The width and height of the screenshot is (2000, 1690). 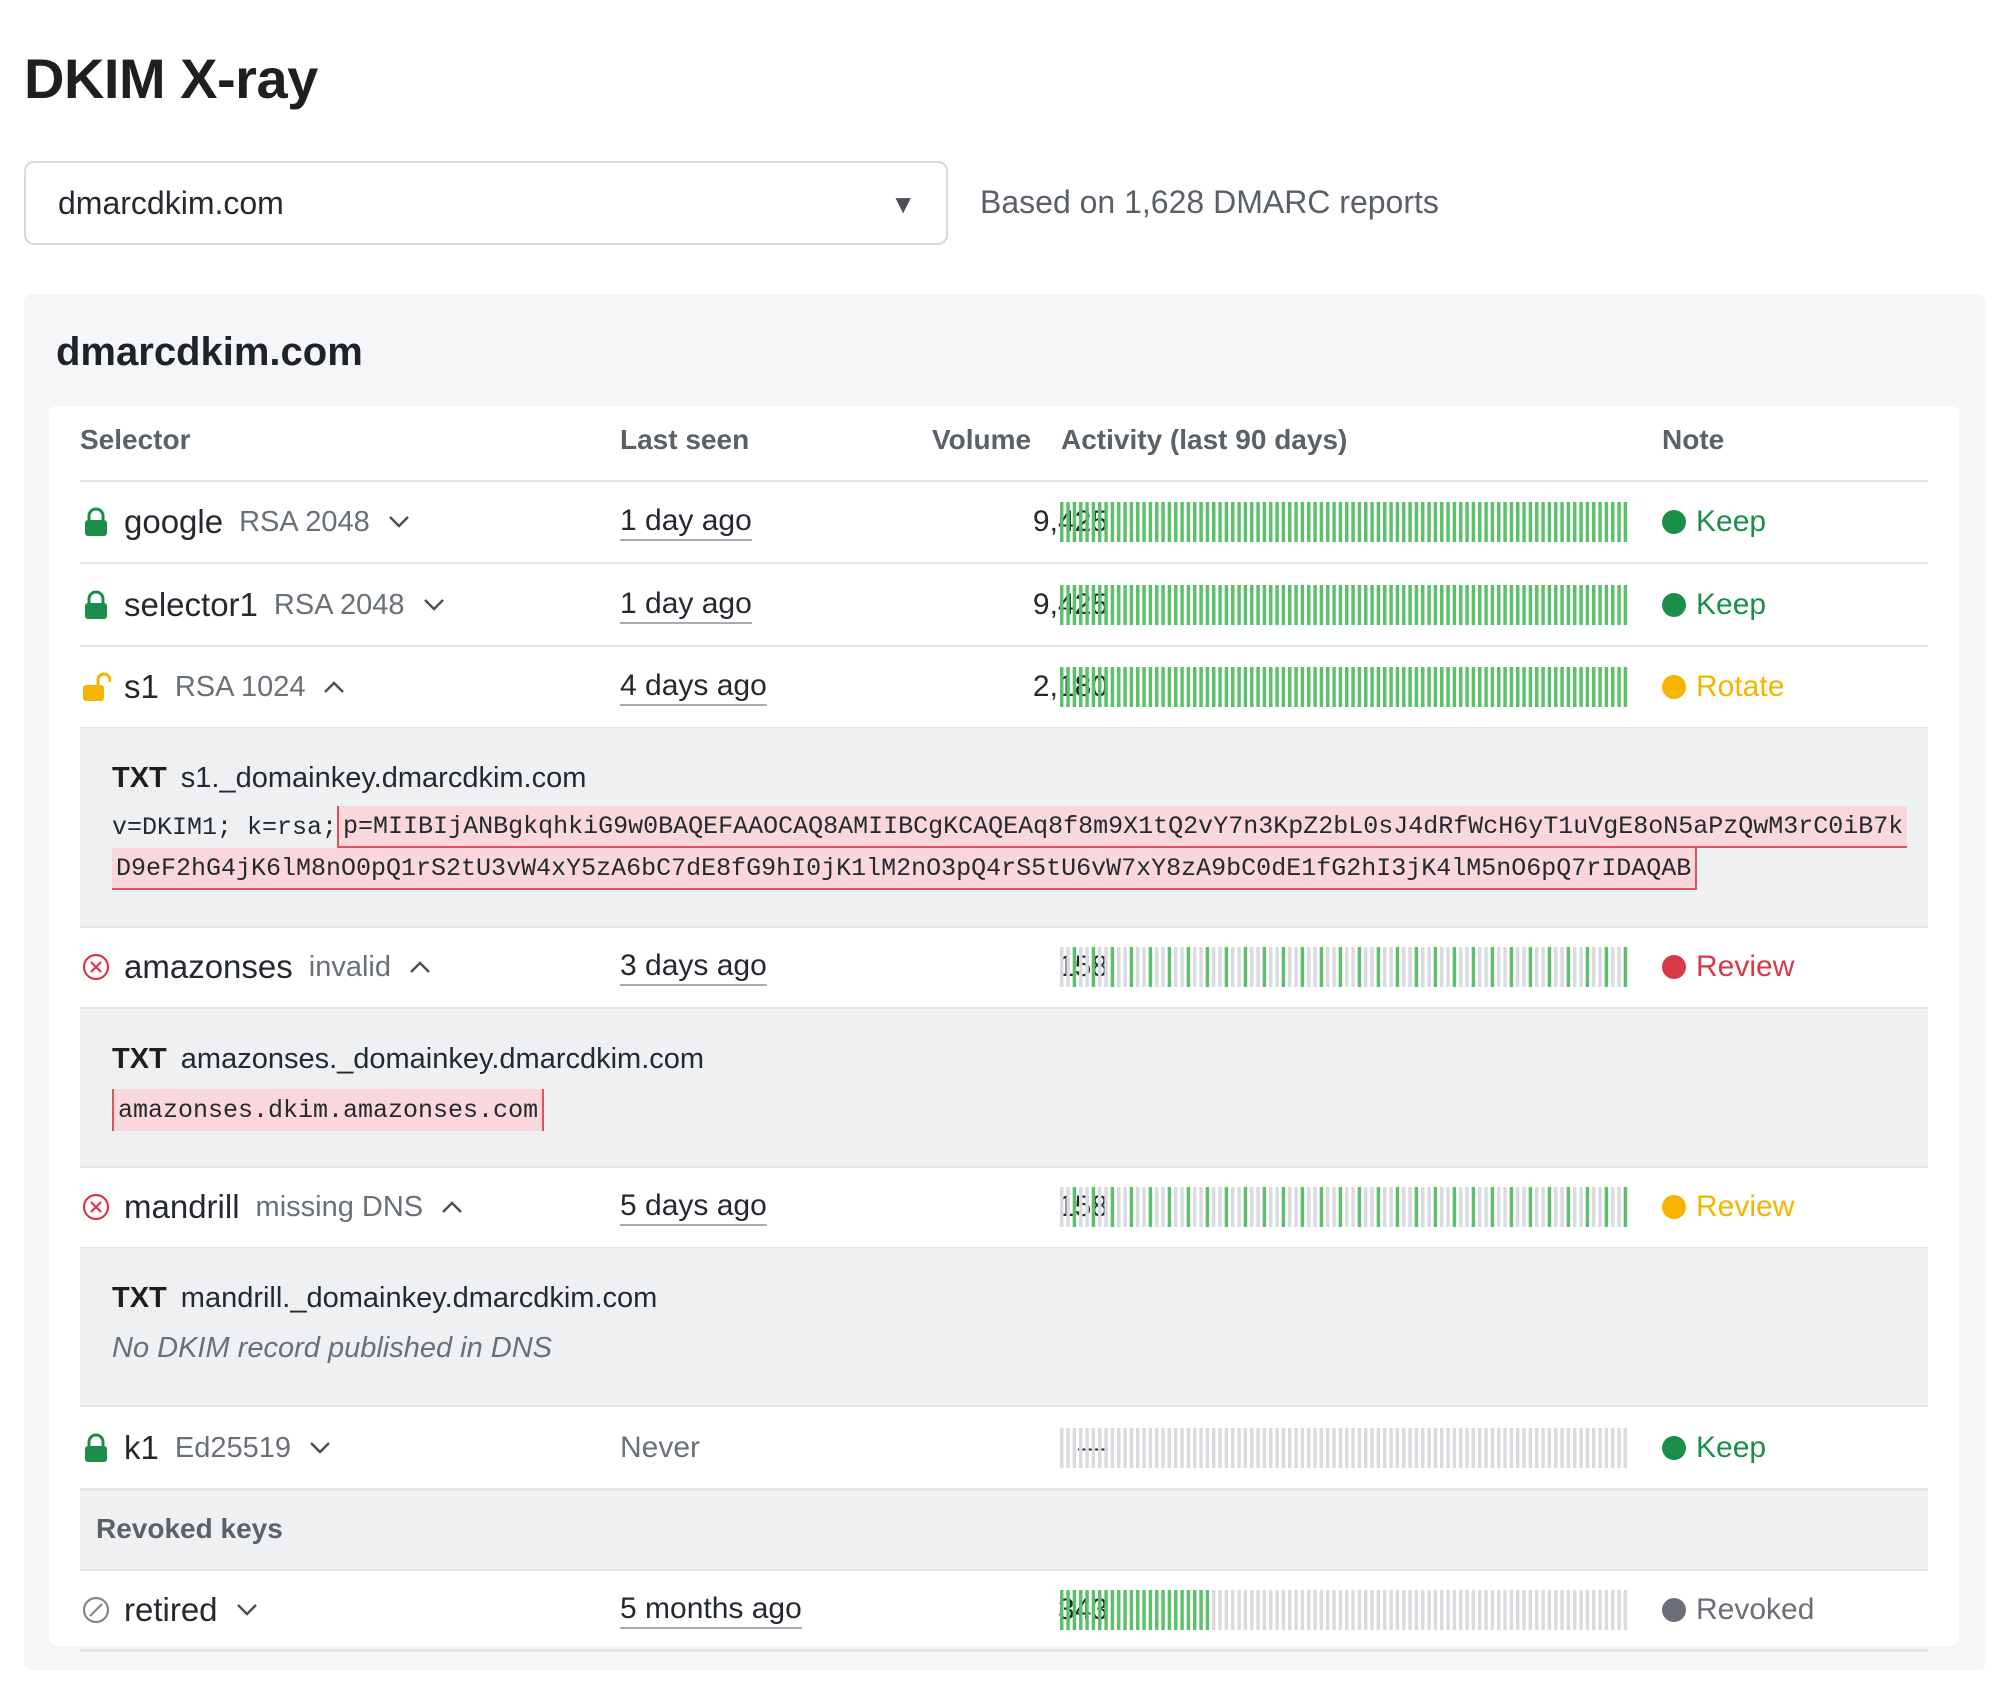 I want to click on record-host-line: TXT s1._domainkey.dmarcdkim.com, so click(x=349, y=778).